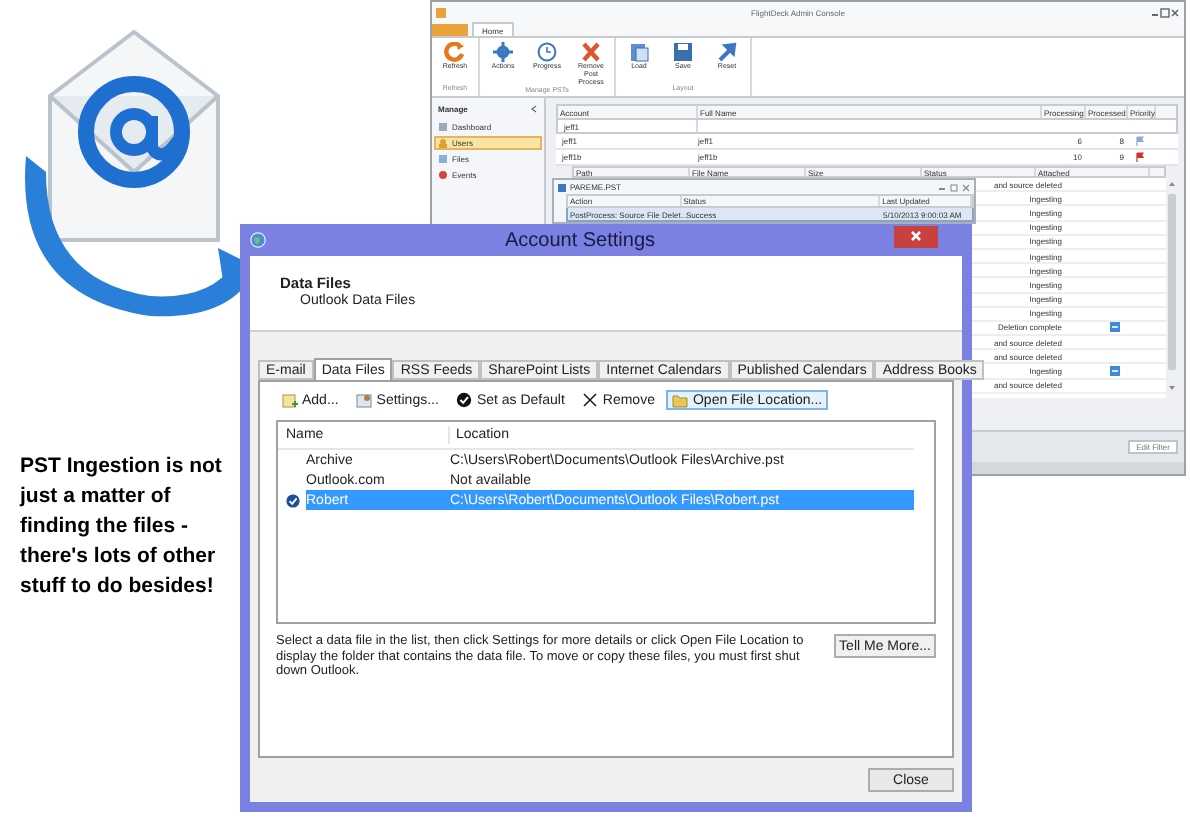 This screenshot has height=826, width=1190. What do you see at coordinates (547, 52) in the screenshot?
I see `clock-icon` at bounding box center [547, 52].